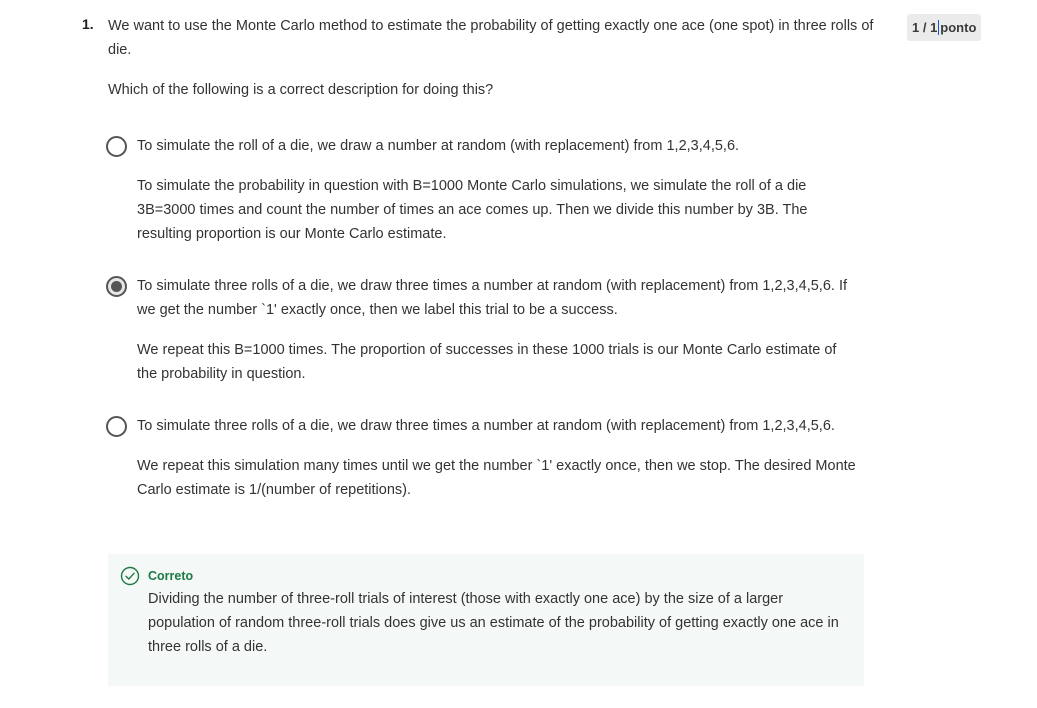  I want to click on check-circle-icon, so click(130, 576).